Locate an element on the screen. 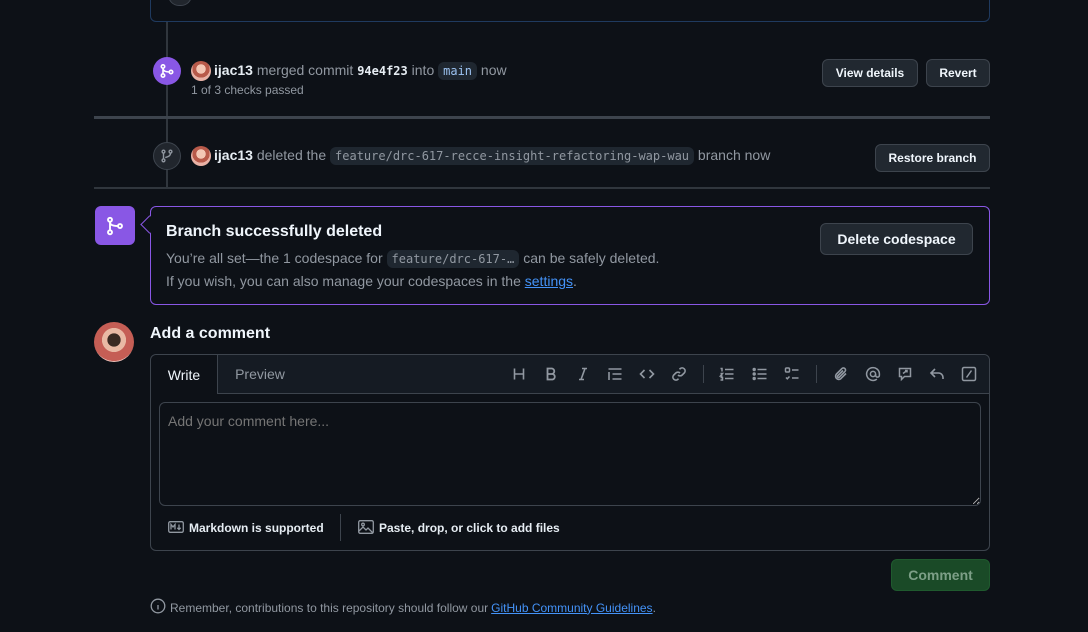 This screenshot has width=1088, height=632. footer-separator is located at coordinates (340, 527).